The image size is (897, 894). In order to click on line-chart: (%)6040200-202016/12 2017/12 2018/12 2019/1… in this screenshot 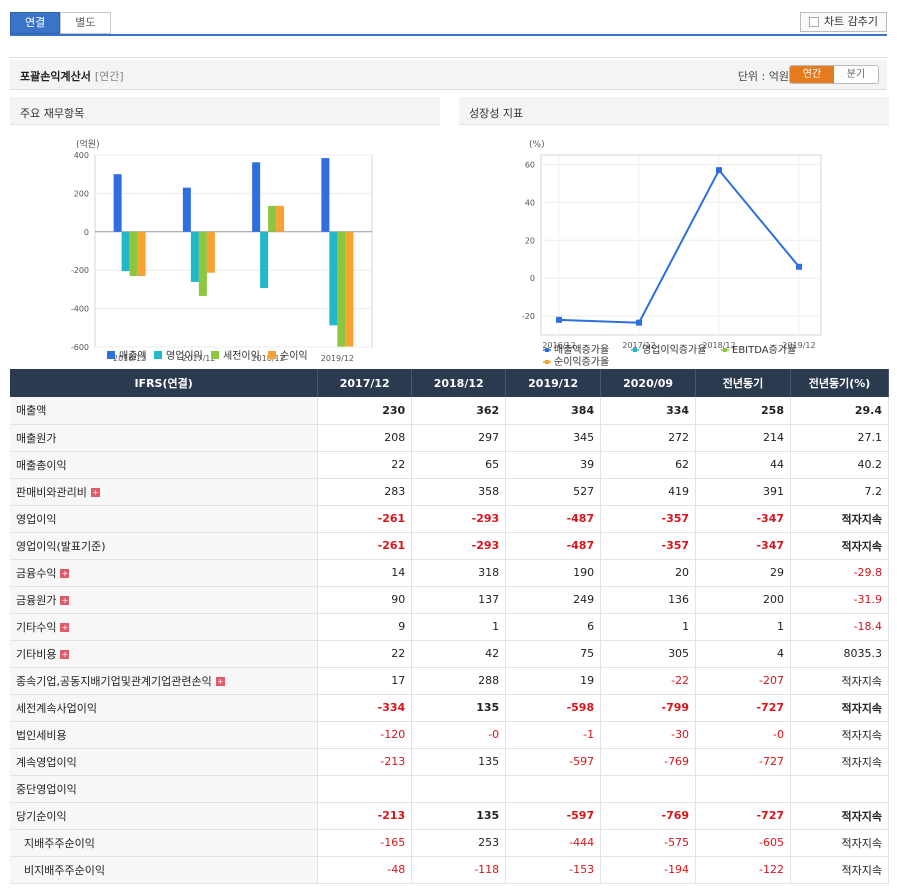, I will do `click(672, 254)`.